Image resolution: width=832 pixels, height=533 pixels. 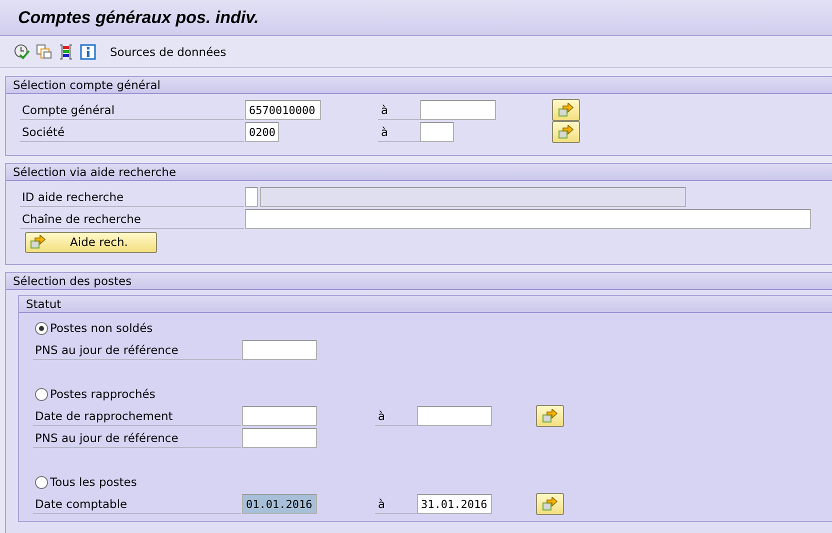 I want to click on field-label: Compte général, so click(x=132, y=110).